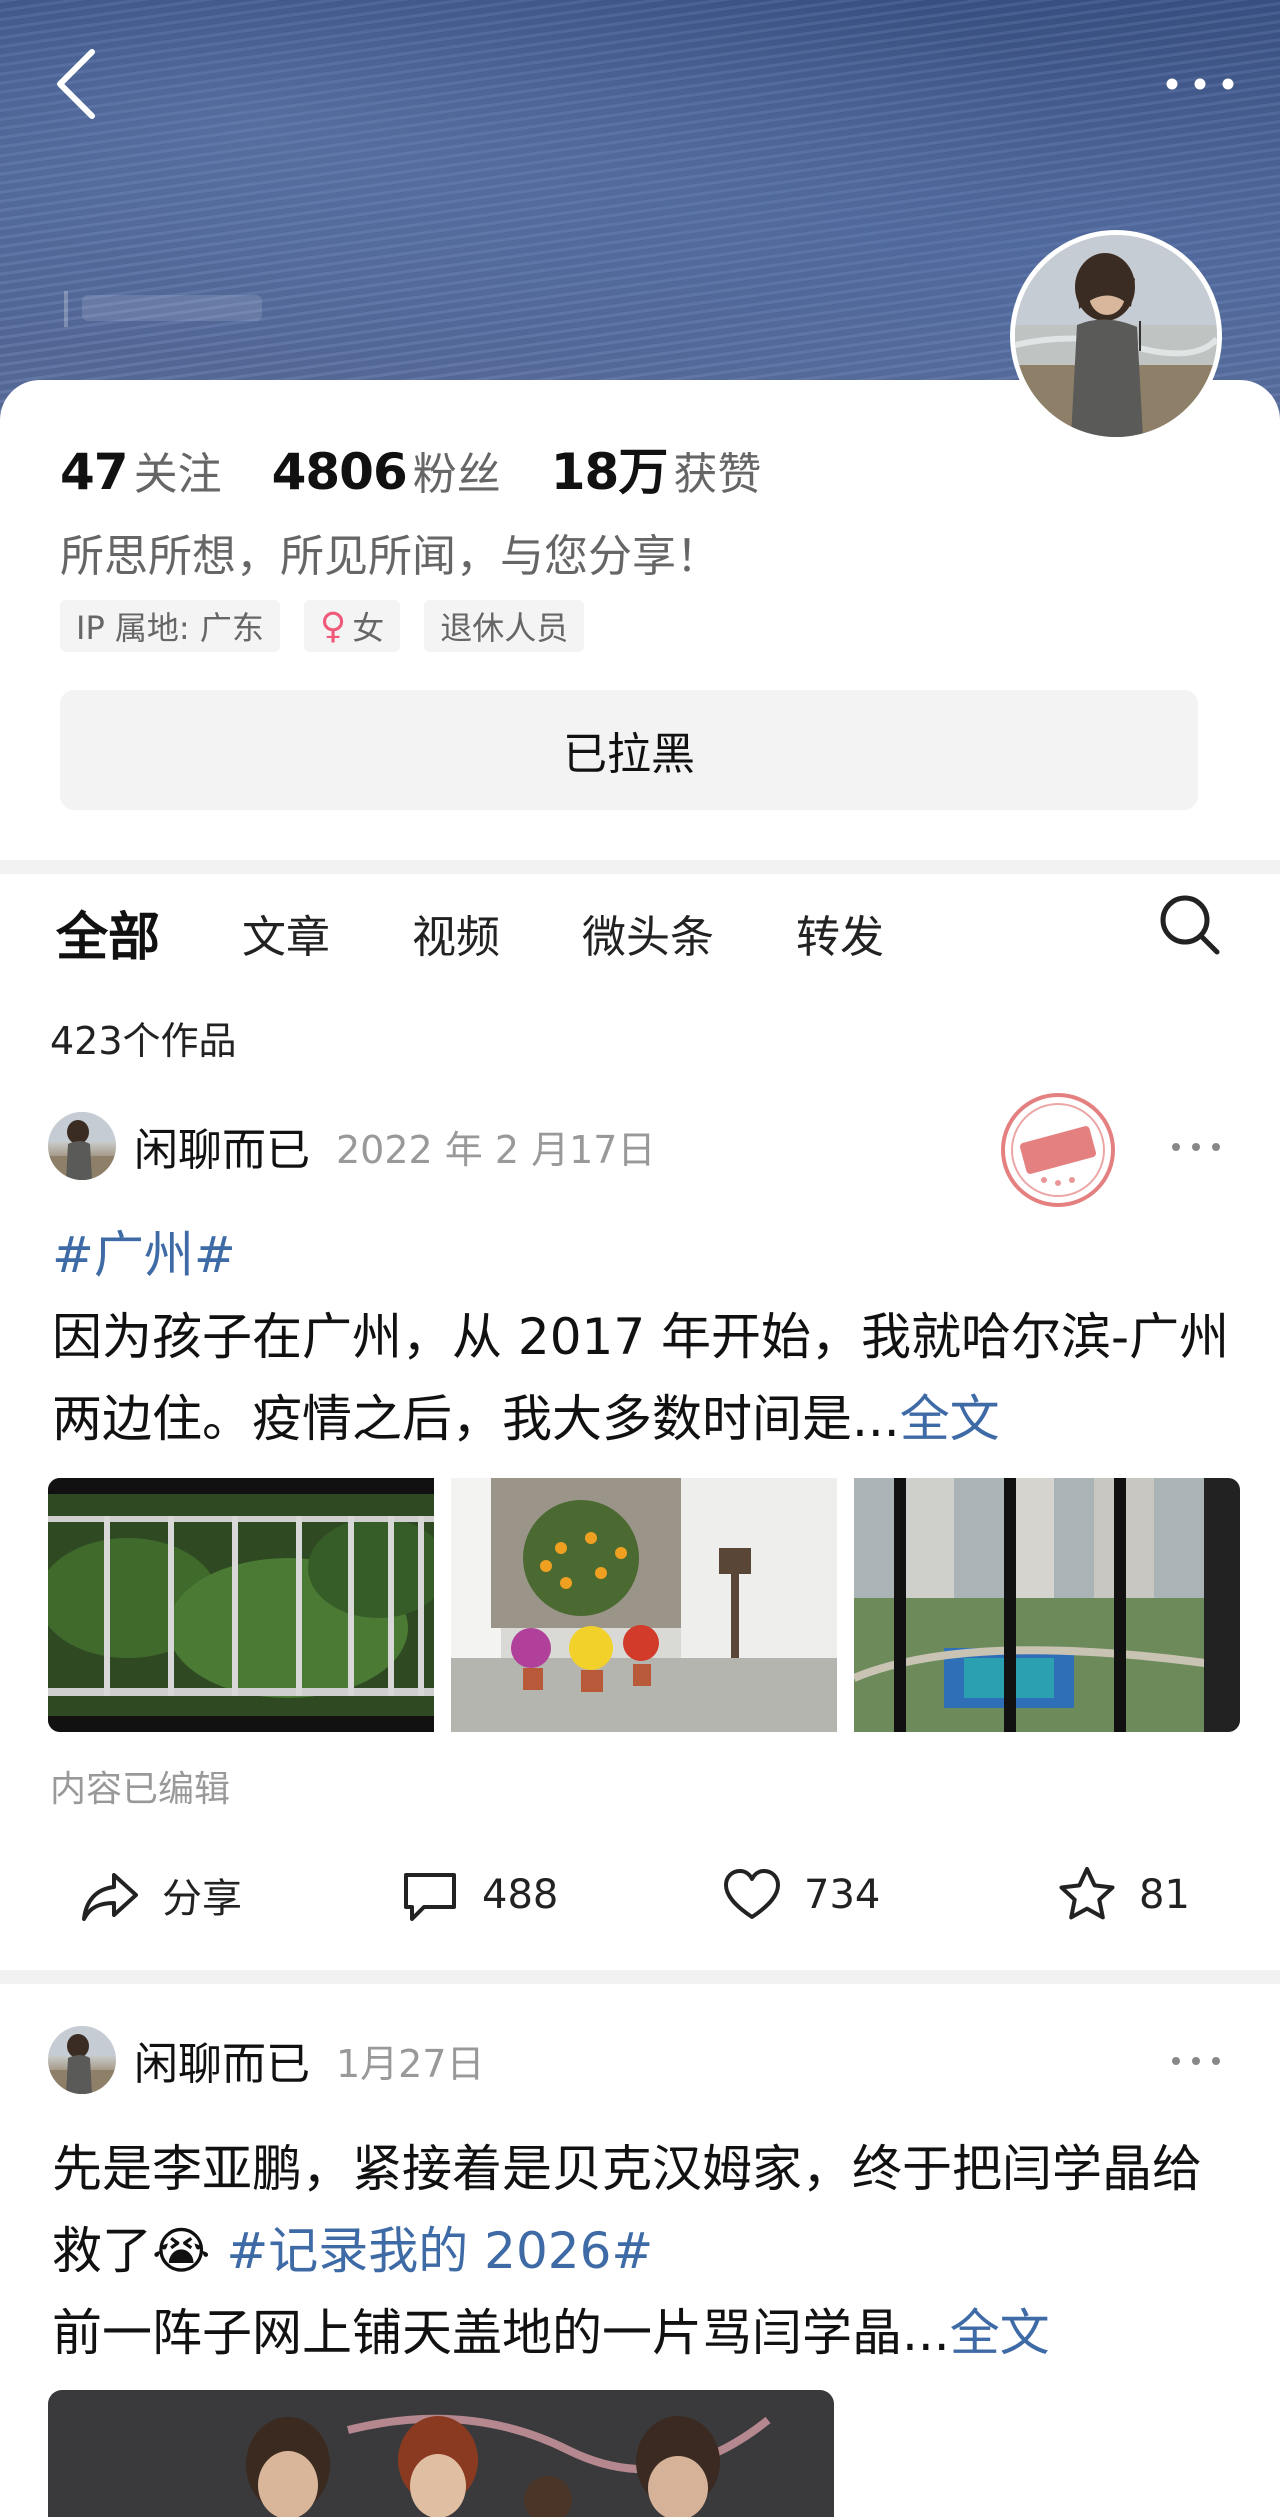 This screenshot has height=2517, width=1280. I want to click on like-count: 734, so click(842, 1895).